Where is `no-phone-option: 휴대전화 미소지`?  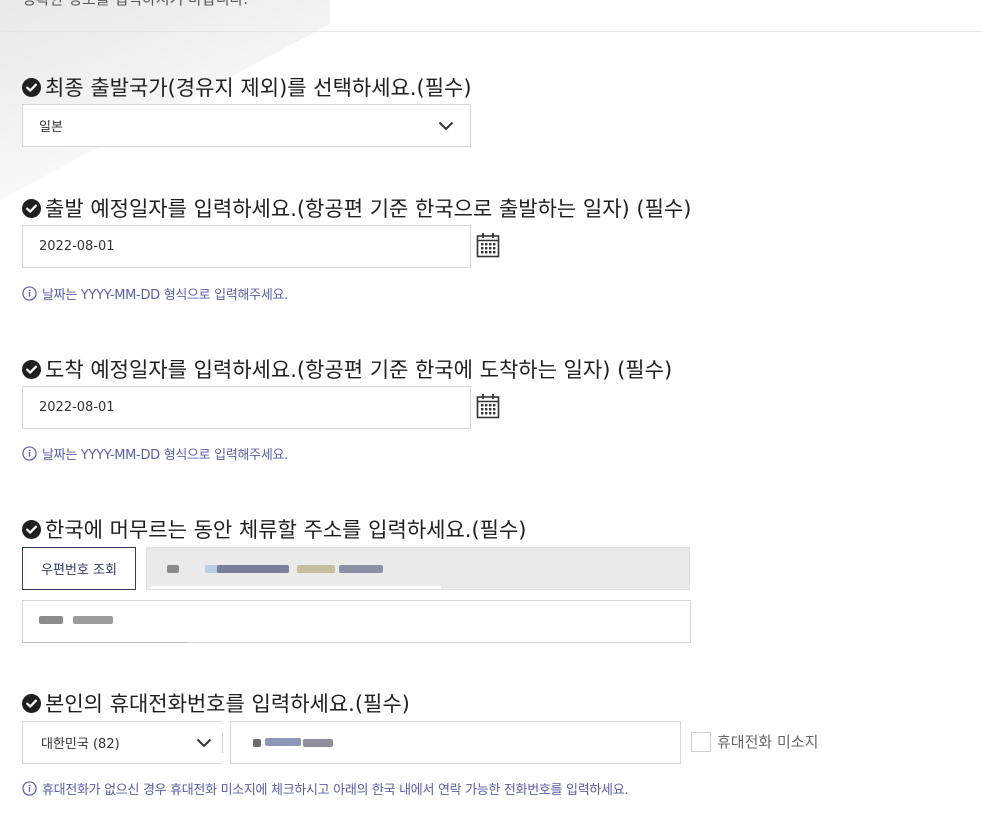
no-phone-option: 휴대전화 미소지 is located at coordinates (754, 741).